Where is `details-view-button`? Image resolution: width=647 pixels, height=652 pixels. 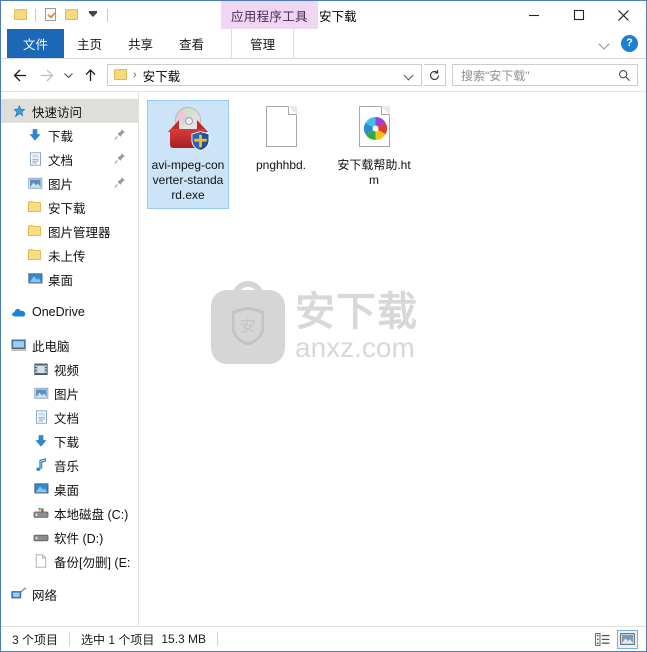
details-view-button is located at coordinates (602, 639).